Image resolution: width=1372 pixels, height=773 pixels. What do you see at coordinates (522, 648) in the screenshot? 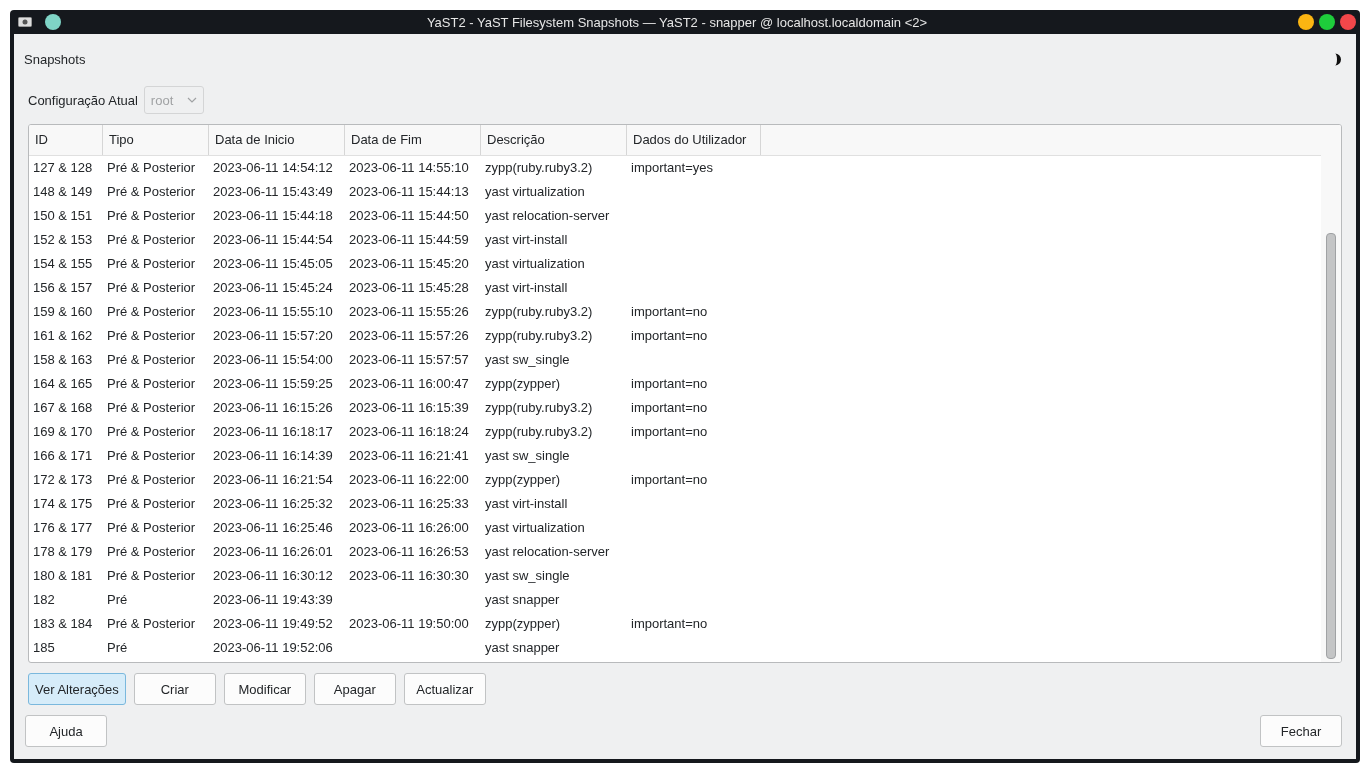
I see `table-cell-text: yast snapper` at bounding box center [522, 648].